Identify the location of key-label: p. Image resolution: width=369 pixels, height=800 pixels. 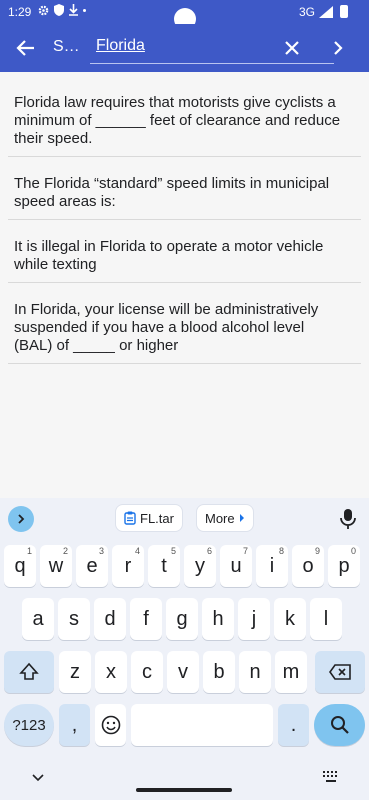
(344, 565).